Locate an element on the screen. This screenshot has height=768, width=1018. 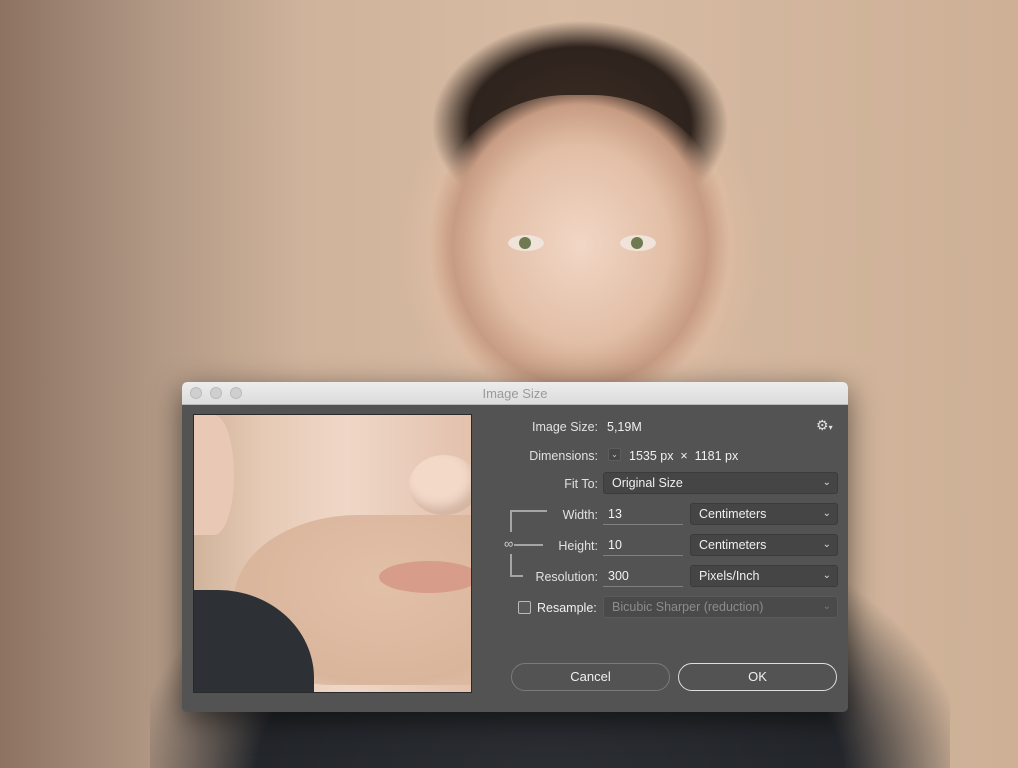
height-unit-value: Centimeters is located at coordinates (733, 545).